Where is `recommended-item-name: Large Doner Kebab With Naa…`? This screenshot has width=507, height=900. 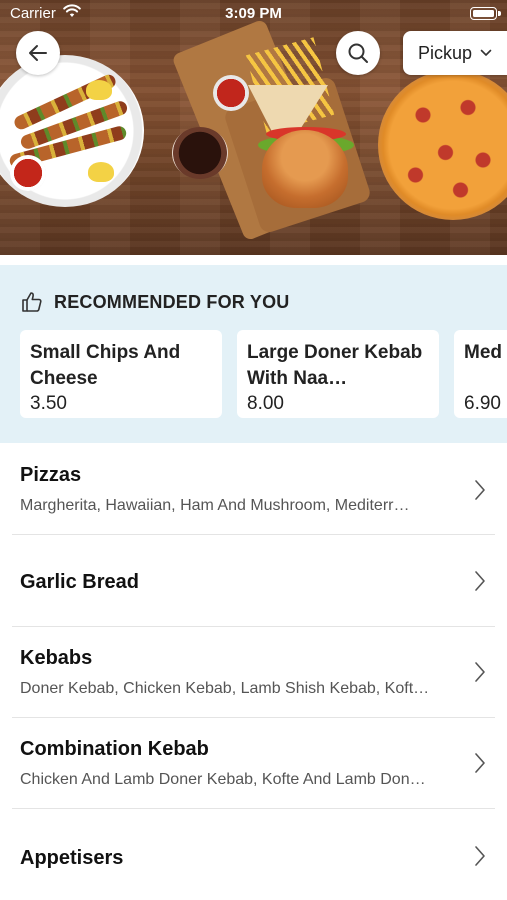
recommended-item-name: Large Doner Kebab With Naa… is located at coordinates (335, 365).